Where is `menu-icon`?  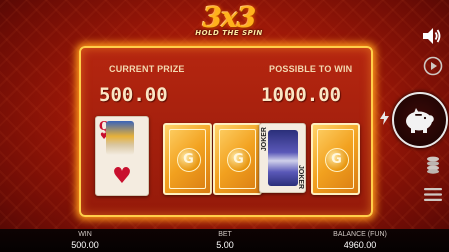
menu-icon is located at coordinates (433, 195).